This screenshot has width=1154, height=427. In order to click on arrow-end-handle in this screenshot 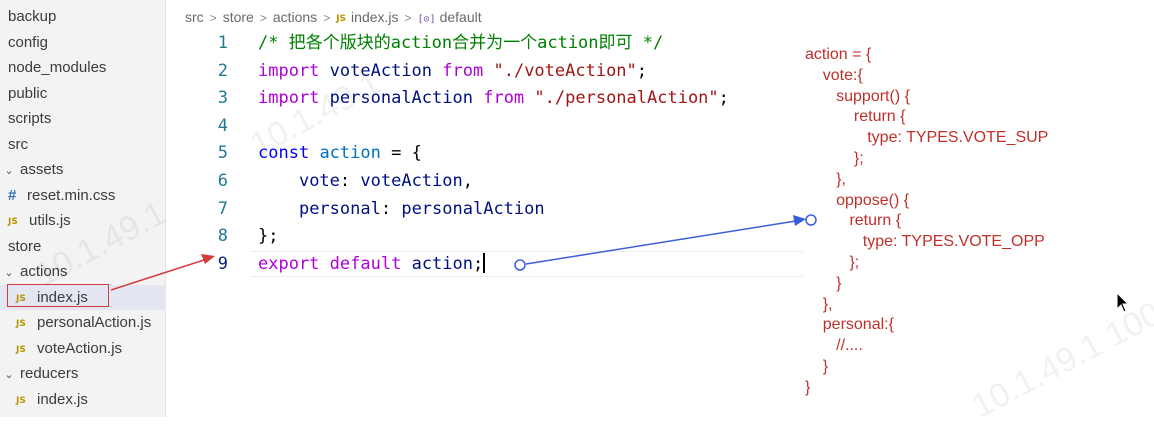, I will do `click(811, 220)`.